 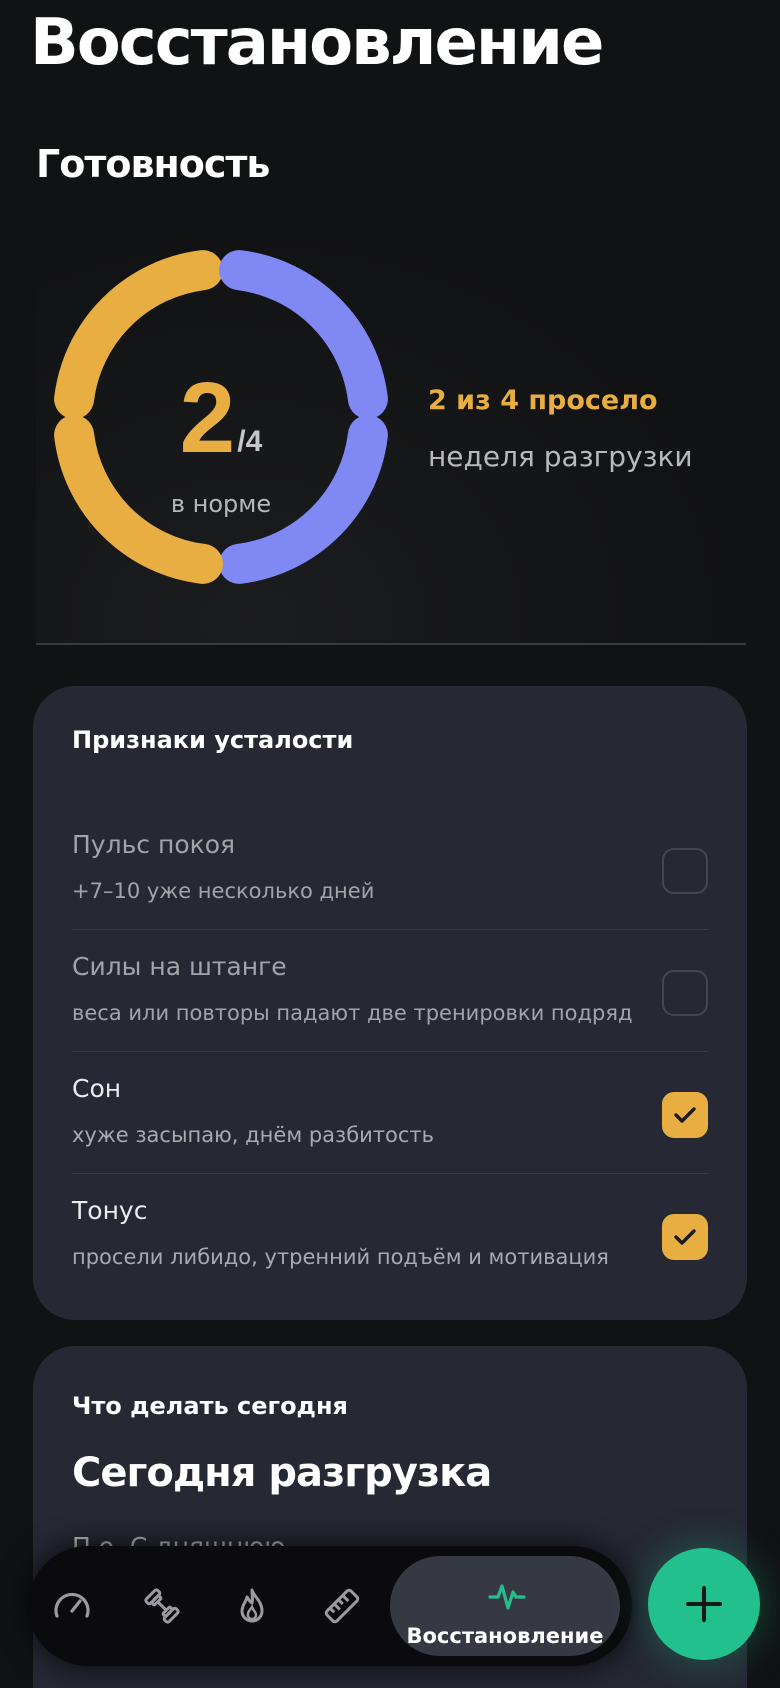 I want to click on fatigue-item-desc: хуже засыпаю, днём разбитость, so click(x=253, y=1135).